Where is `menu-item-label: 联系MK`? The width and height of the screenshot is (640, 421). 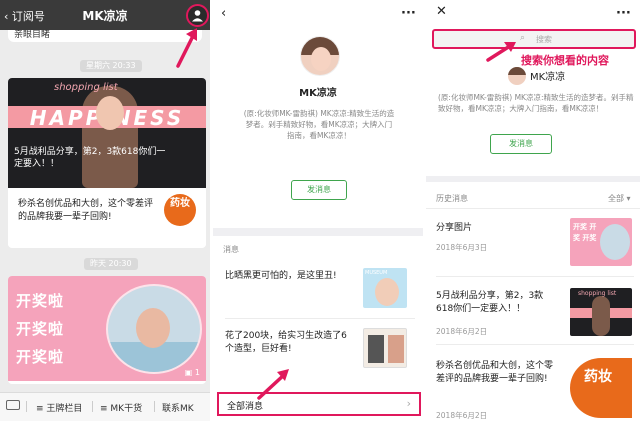 menu-item-label: 联系MK is located at coordinates (178, 409).